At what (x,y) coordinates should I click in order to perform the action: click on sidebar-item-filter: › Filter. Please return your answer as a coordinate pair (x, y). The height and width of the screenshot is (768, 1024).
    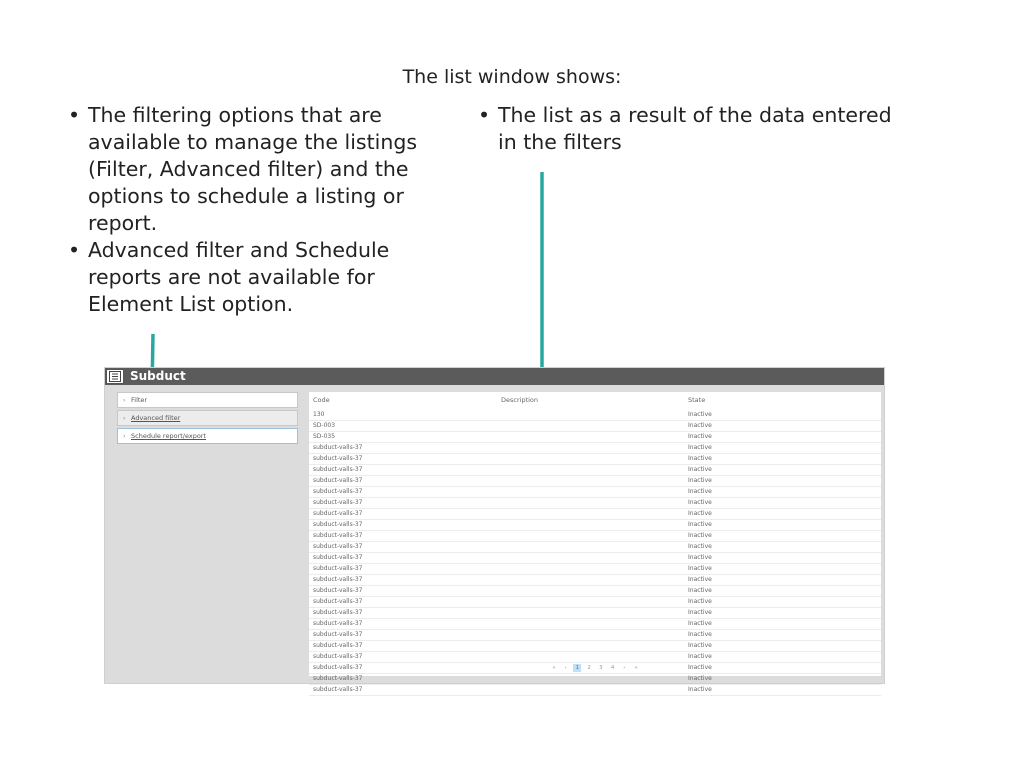
    Looking at the image, I should click on (207, 400).